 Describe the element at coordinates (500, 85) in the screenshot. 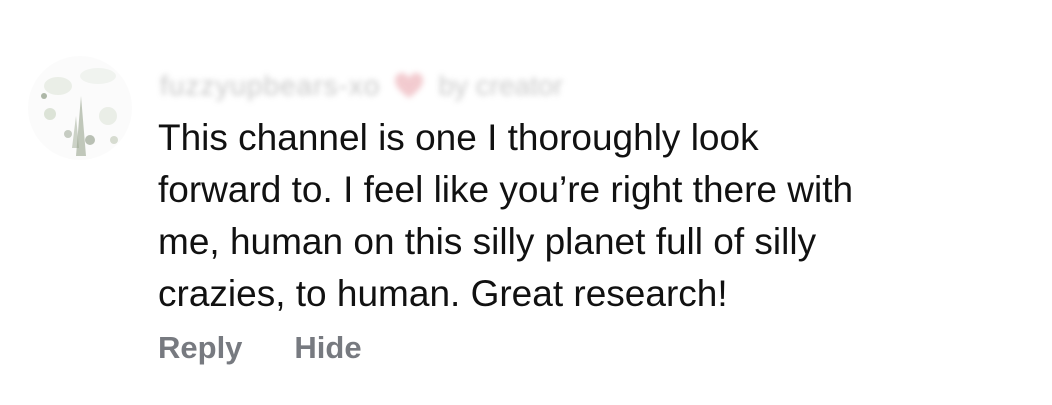

I see `likes-label: by creator` at that location.